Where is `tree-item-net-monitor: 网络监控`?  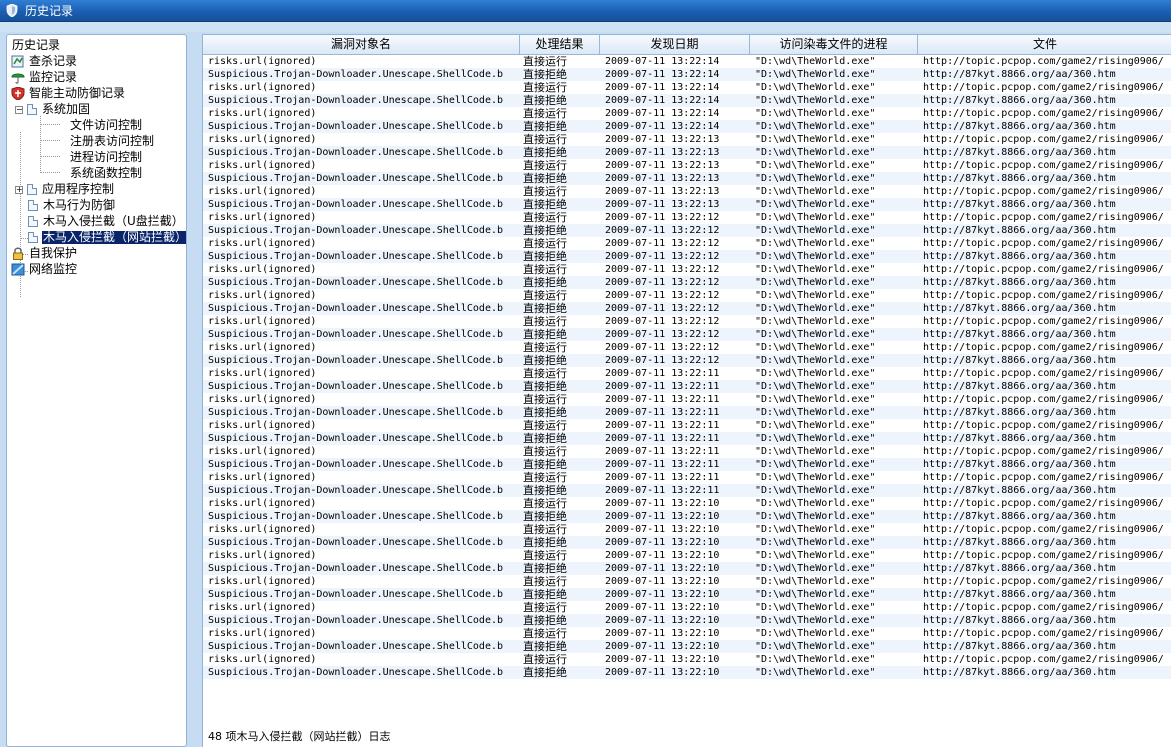
tree-item-net-monitor: 网络监控 is located at coordinates (44, 269).